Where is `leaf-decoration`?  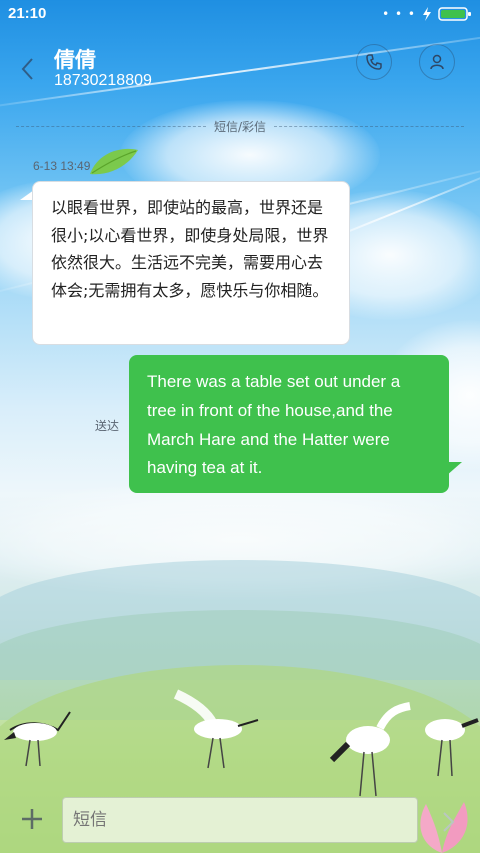
leaf-decoration is located at coordinates (114, 161).